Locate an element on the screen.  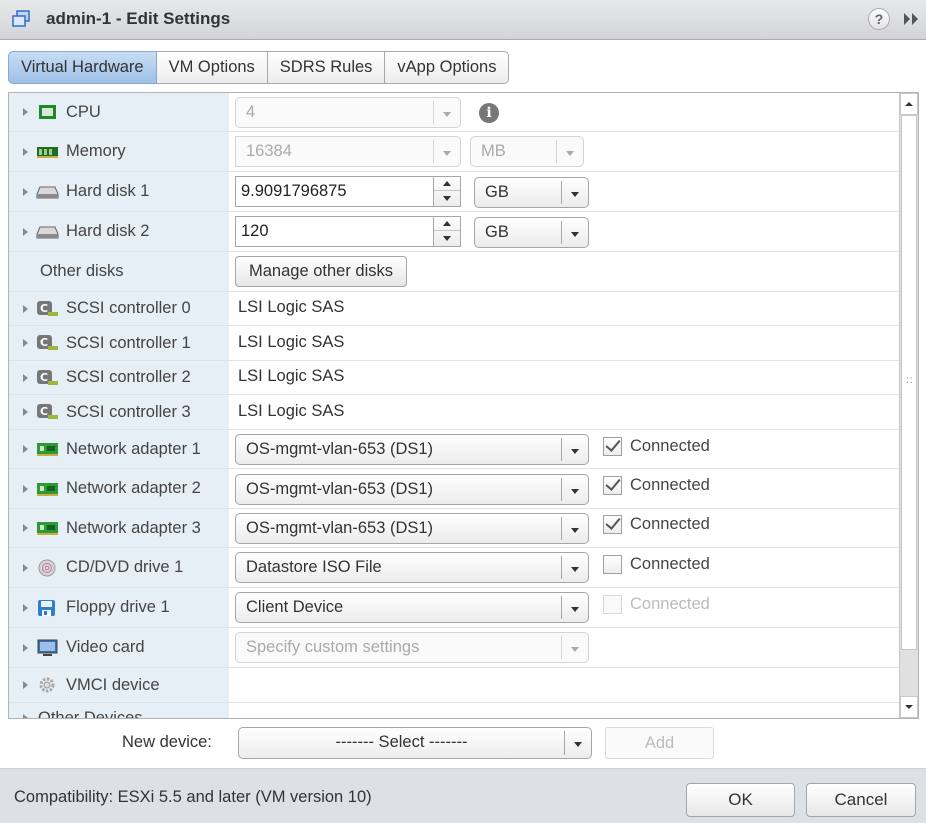
video-card-select: Specify custom settings is located at coordinates (412, 647).